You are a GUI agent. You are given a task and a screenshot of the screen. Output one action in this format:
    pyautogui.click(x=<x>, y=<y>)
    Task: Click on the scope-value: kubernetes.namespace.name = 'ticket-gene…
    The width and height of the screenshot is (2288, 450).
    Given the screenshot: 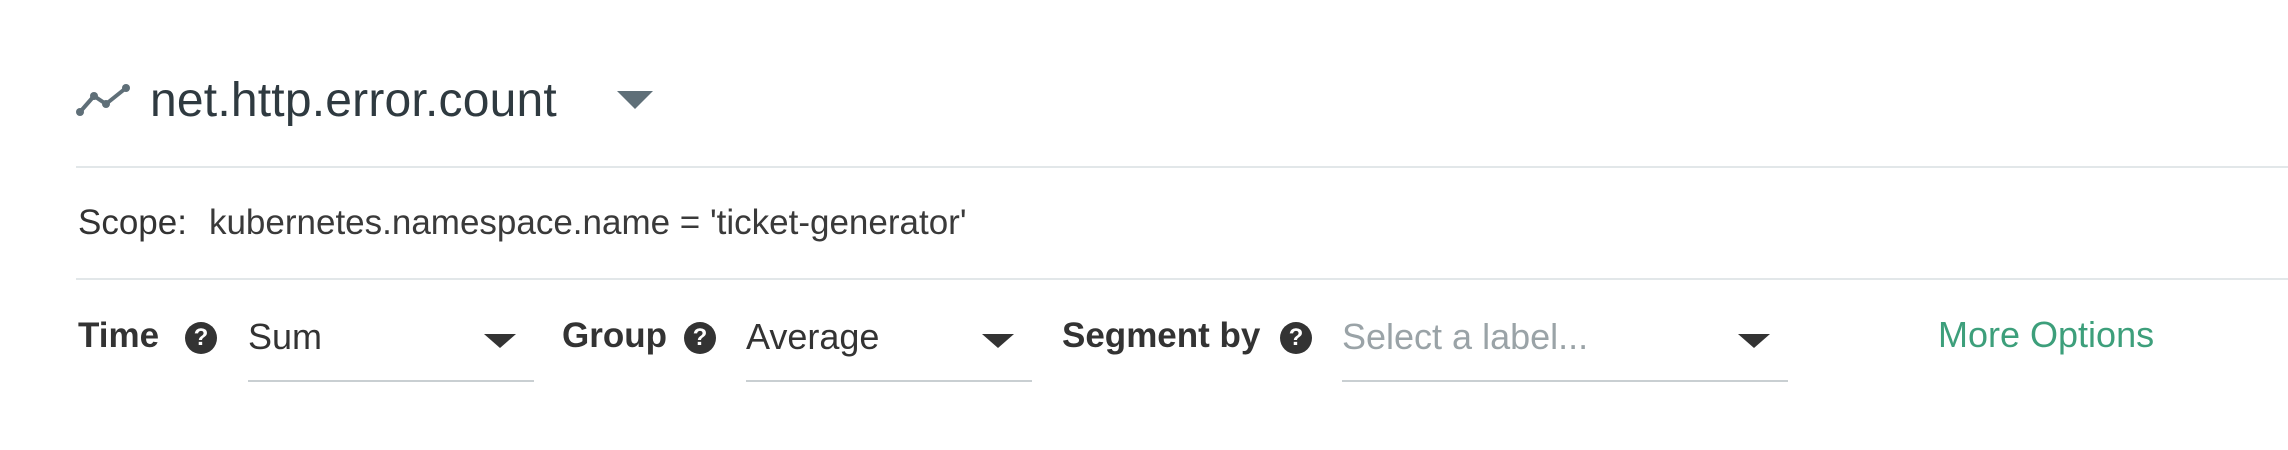 What is the action you would take?
    pyautogui.click(x=588, y=223)
    